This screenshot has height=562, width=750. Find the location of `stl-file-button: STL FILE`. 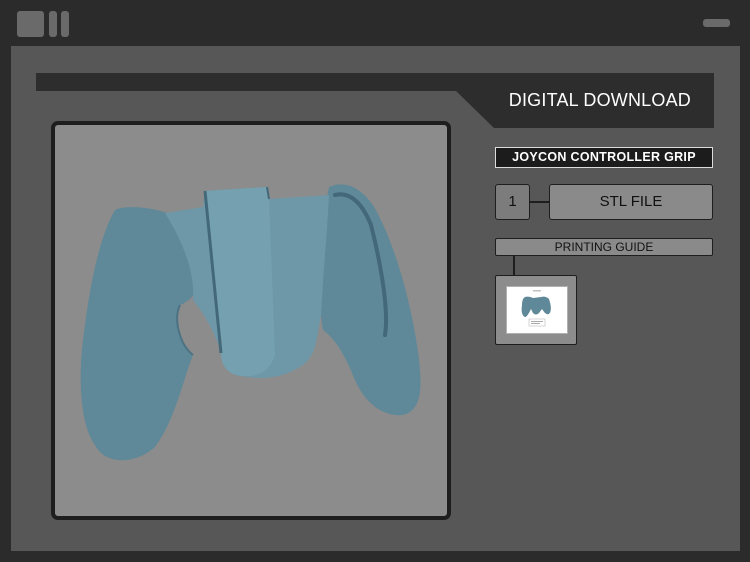

stl-file-button: STL FILE is located at coordinates (631, 202).